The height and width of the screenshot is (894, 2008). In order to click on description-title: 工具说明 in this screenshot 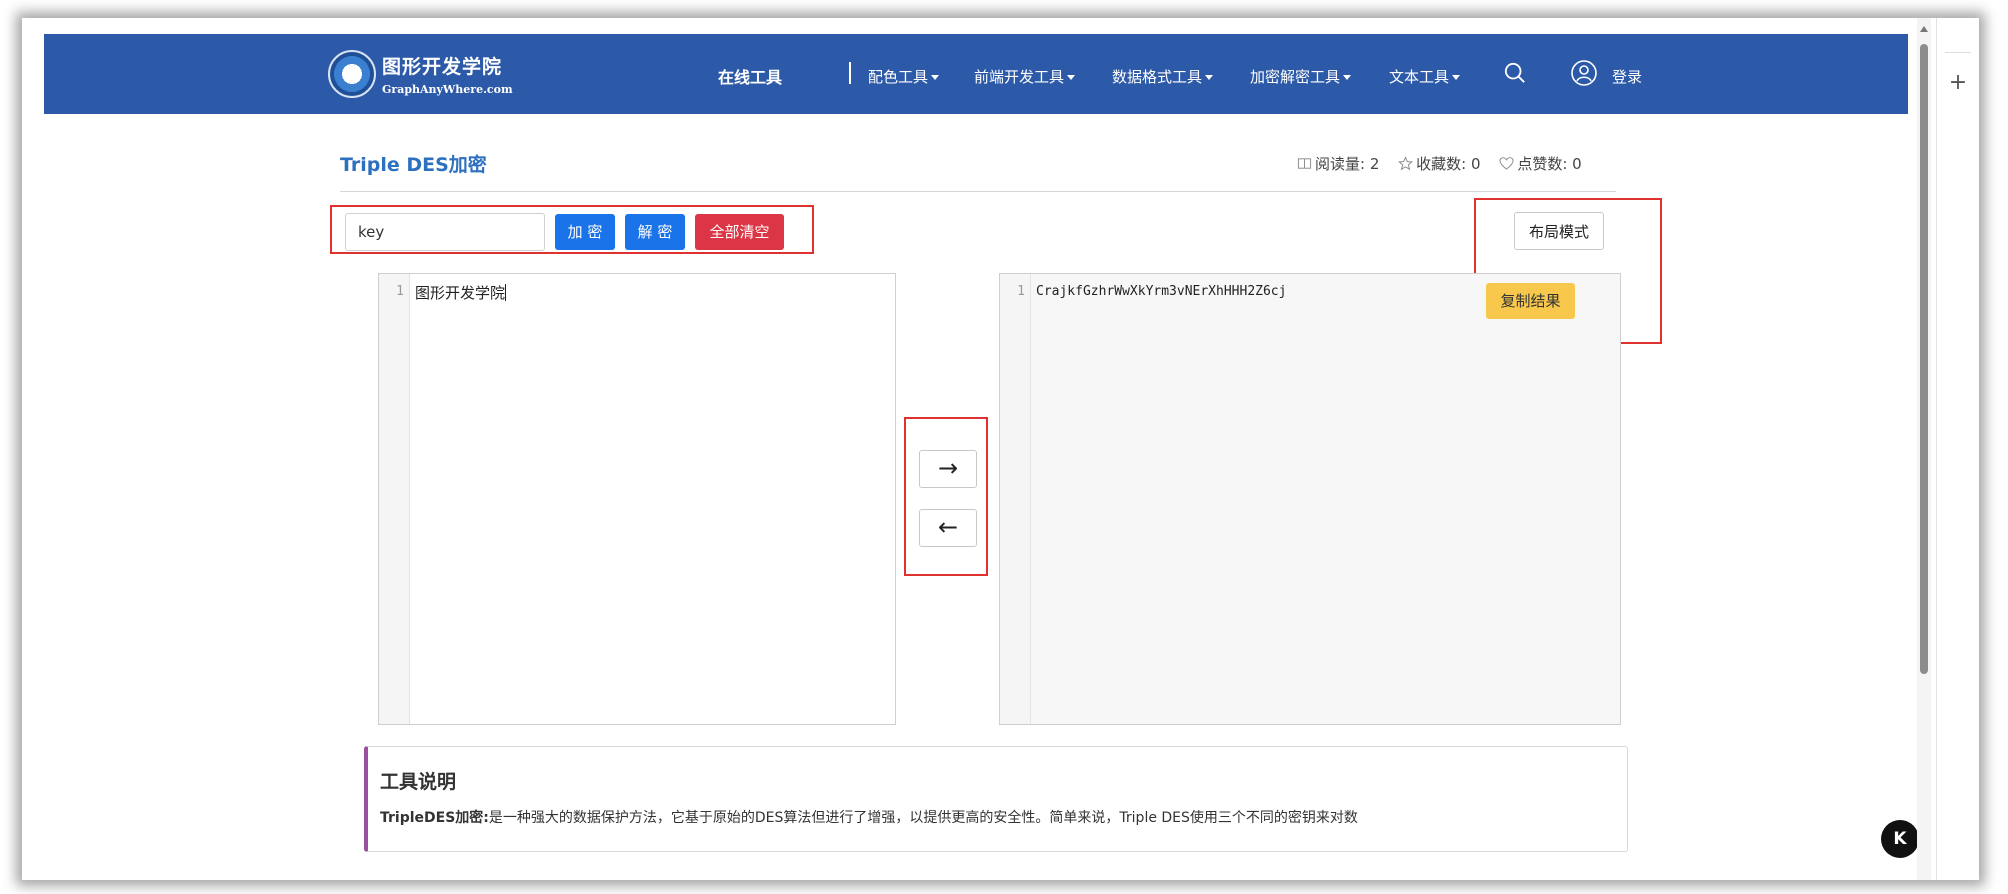, I will do `click(418, 782)`.